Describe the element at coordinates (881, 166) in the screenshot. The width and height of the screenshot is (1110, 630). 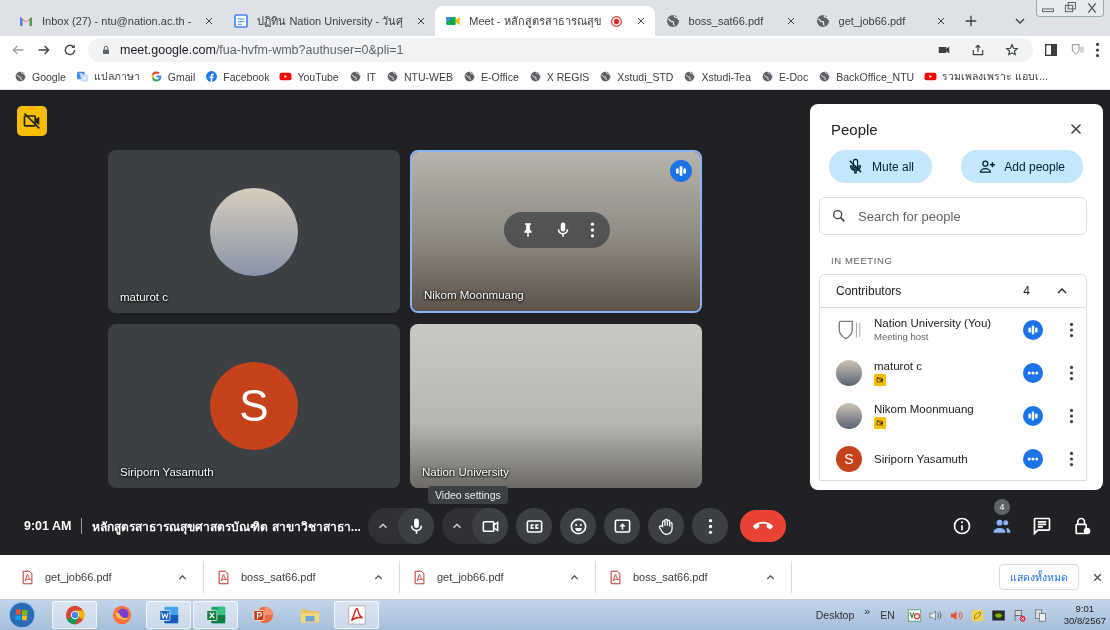
I see `mute-all-button: Mute all` at that location.